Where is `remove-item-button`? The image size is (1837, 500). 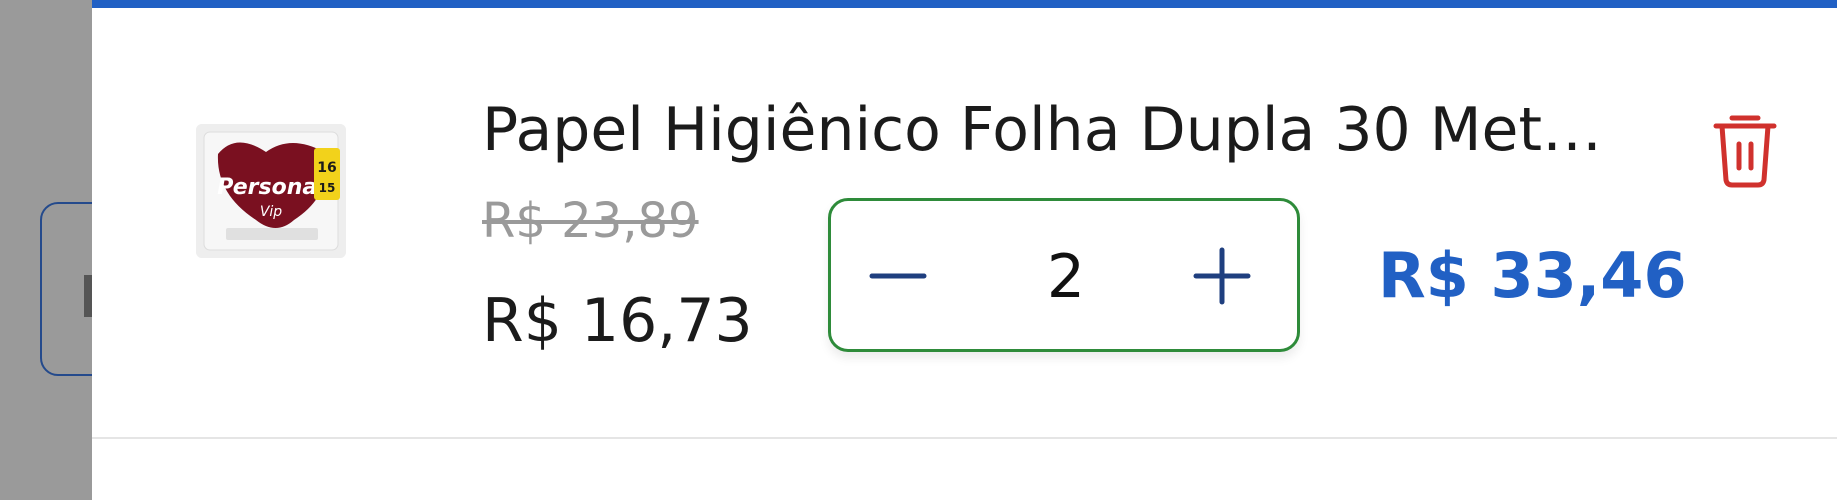
remove-item-button is located at coordinates (1745, 148).